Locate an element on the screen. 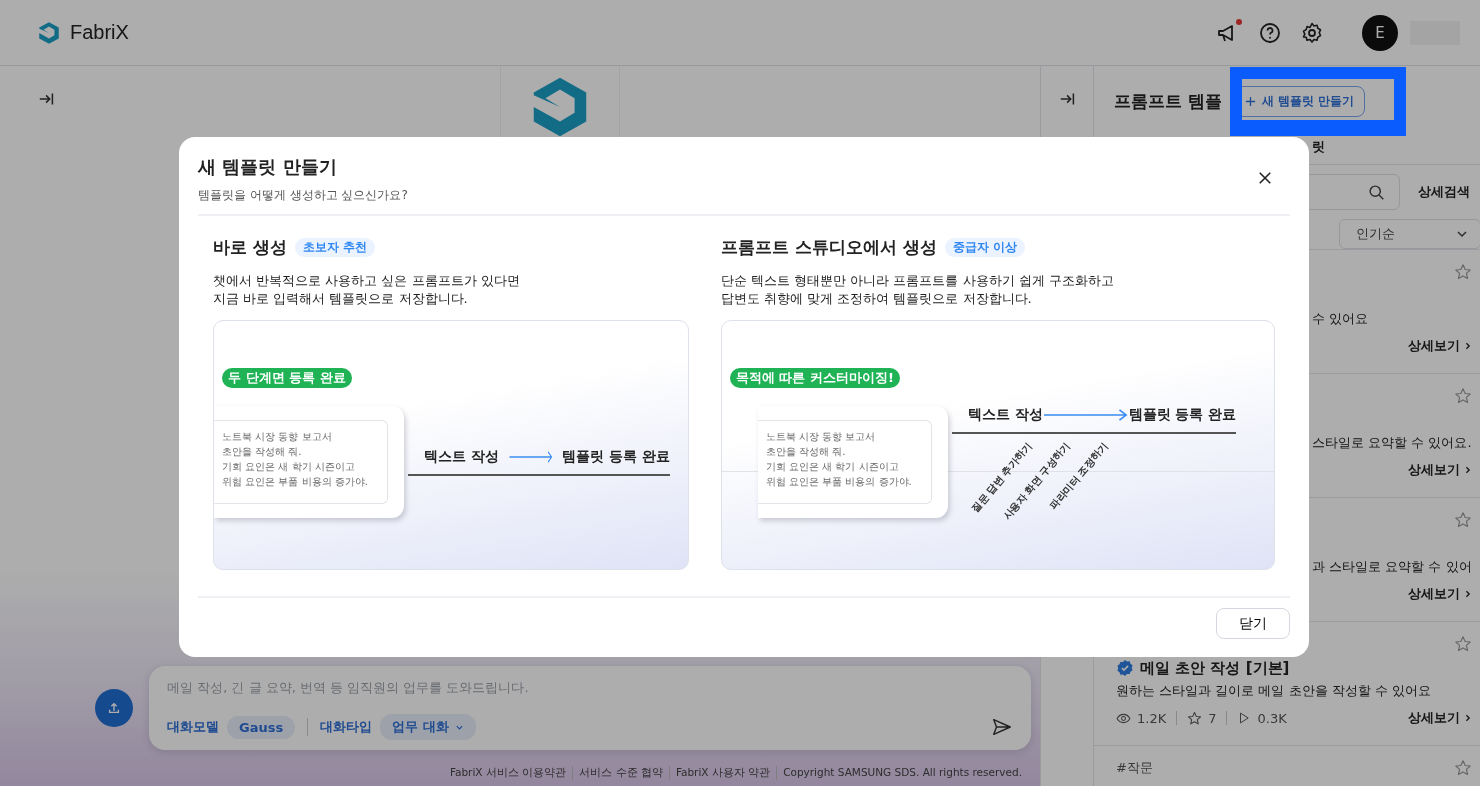  level-badge: 초보자 추천 is located at coordinates (334, 247).